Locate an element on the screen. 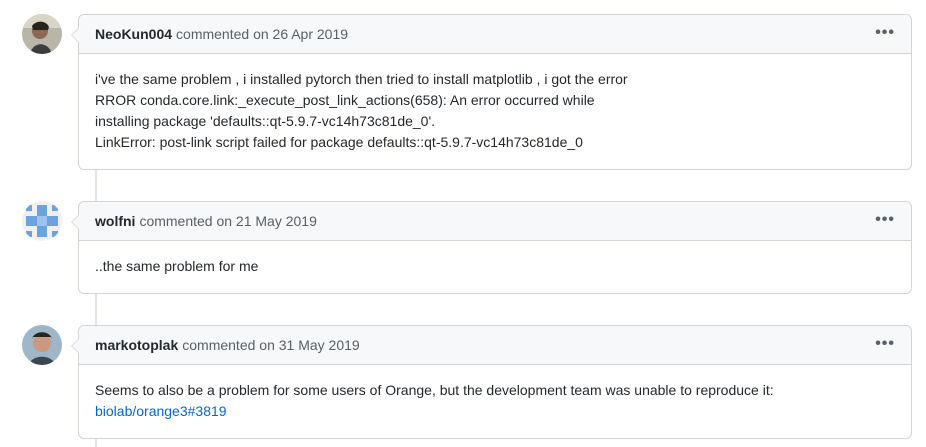  comment-header: NeoKun004 commented on 26 Apr 2019 ••• is located at coordinates (495, 34).